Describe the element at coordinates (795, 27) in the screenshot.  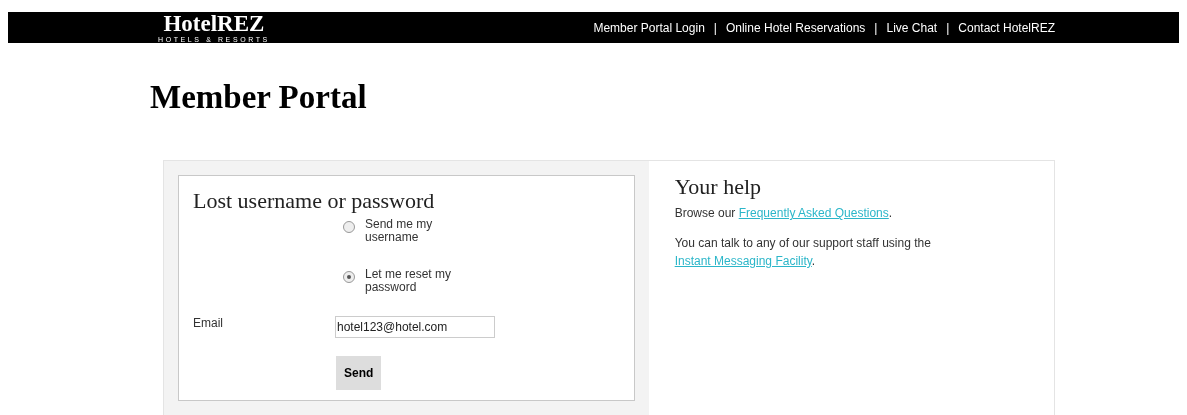
I see `nav-link: Online Hotel Reservations` at that location.